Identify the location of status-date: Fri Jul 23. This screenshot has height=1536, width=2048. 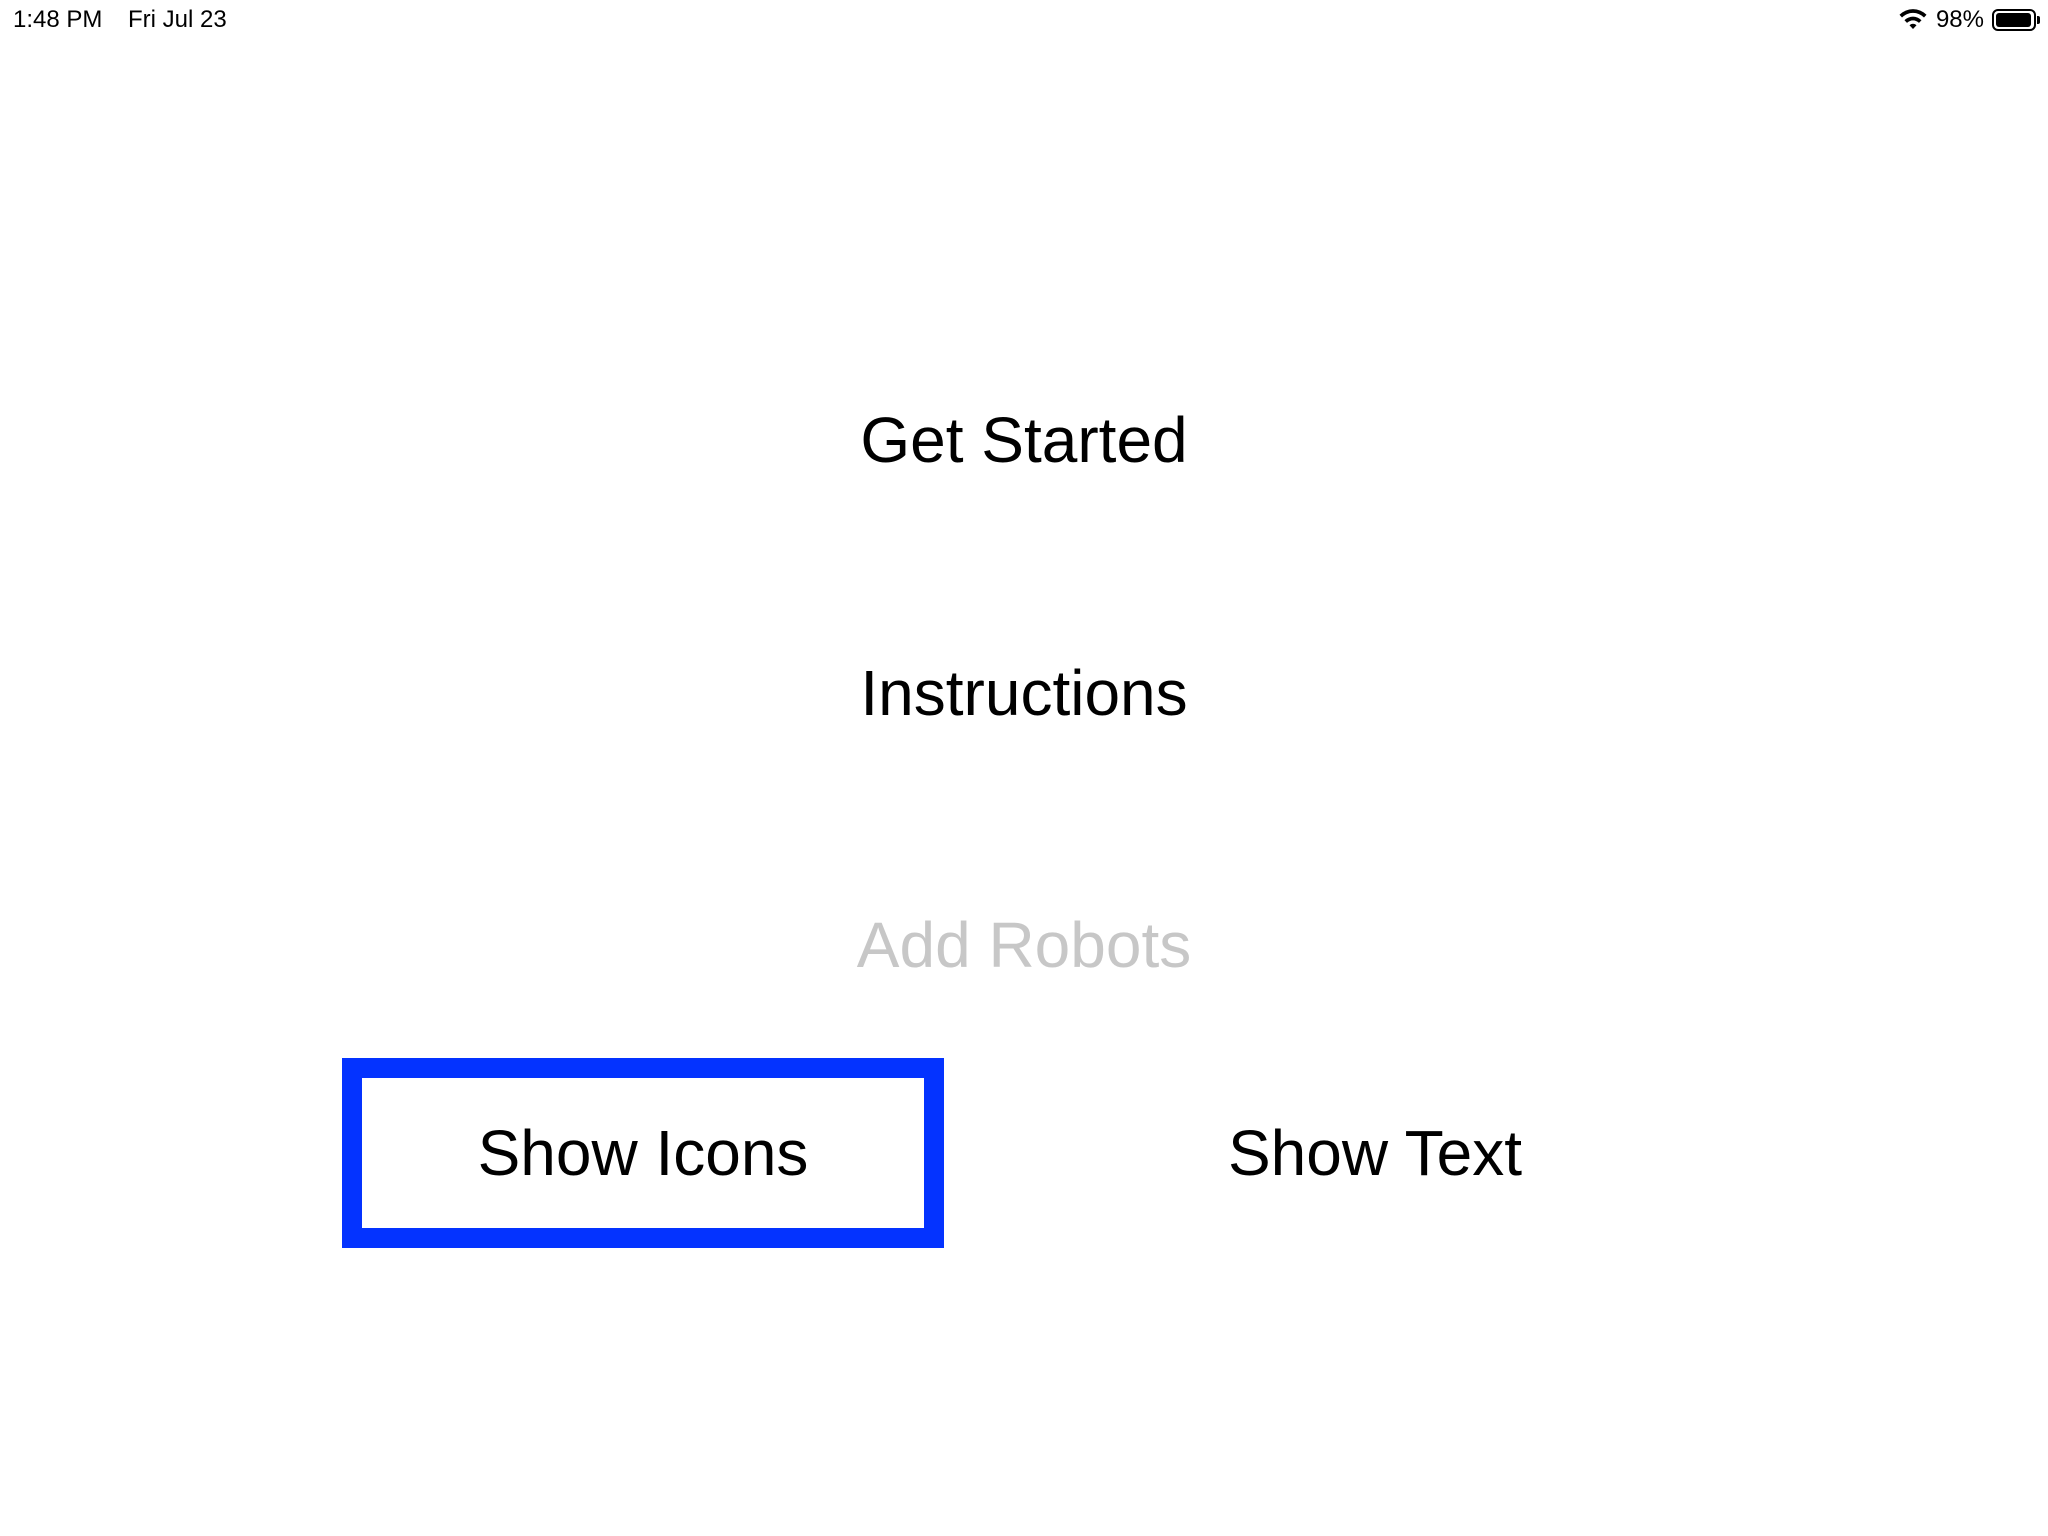
(177, 19).